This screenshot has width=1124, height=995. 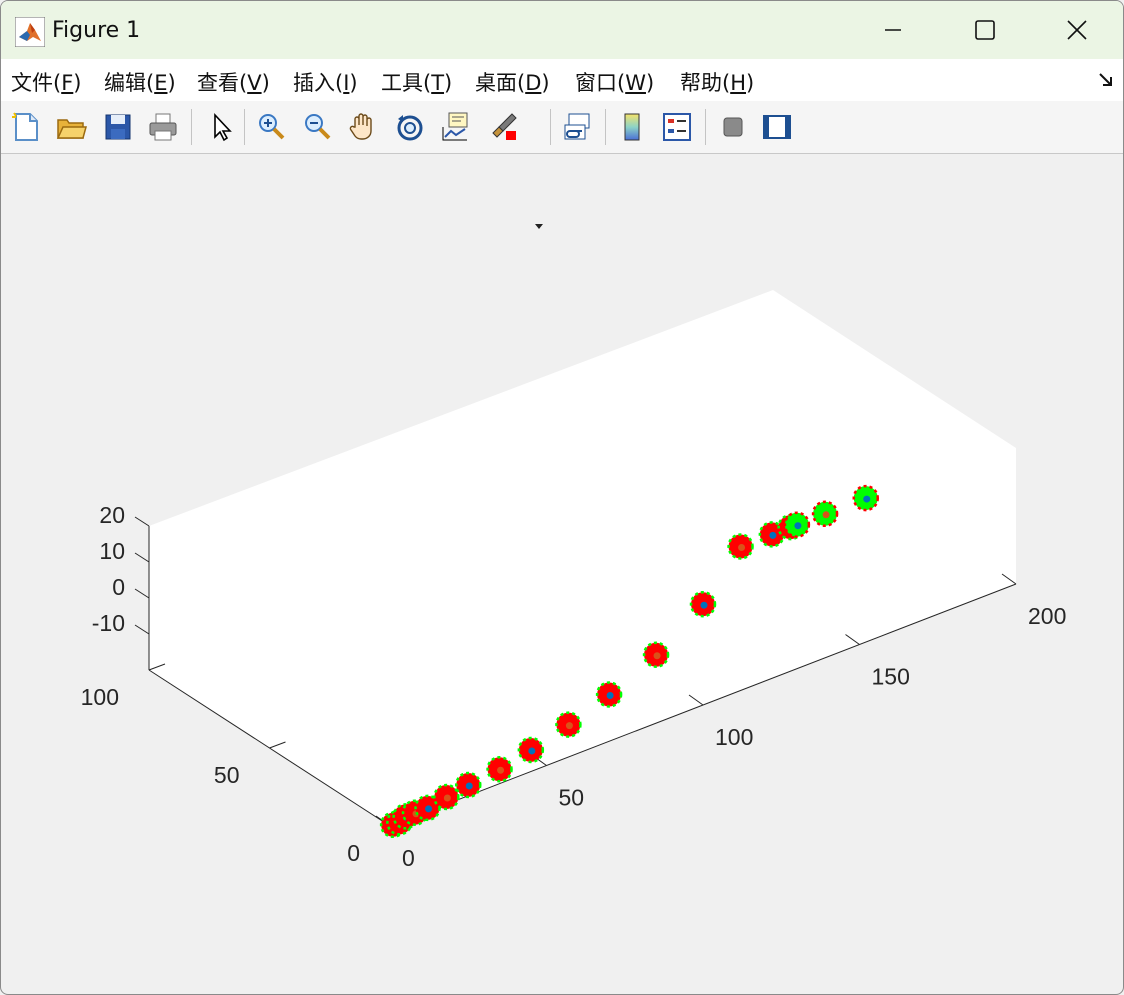 I want to click on z-tick-label: 20, so click(x=112, y=515).